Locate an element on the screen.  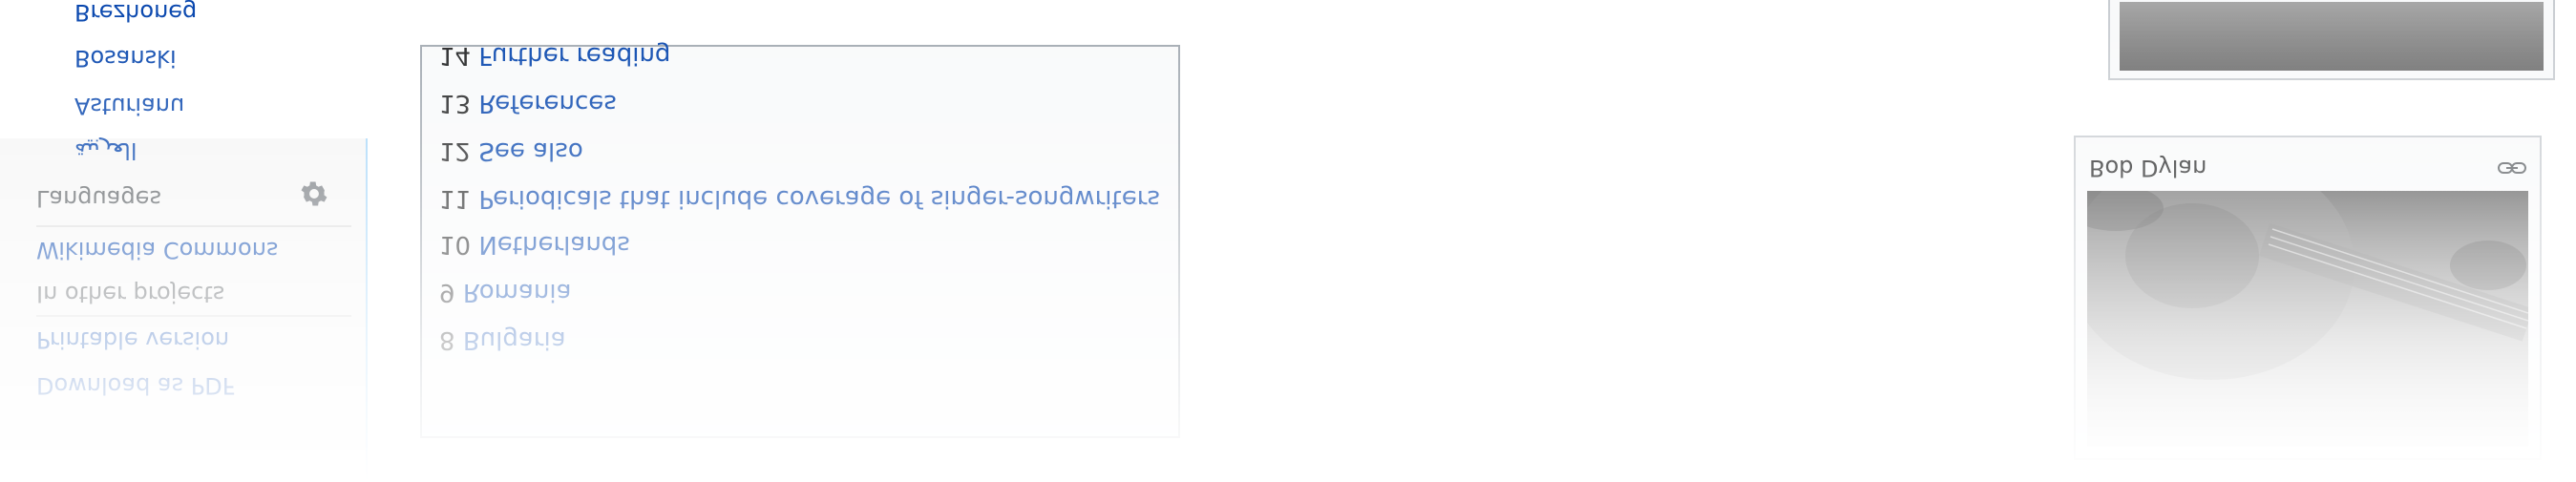
sidebar-heading-languages: Languages is located at coordinates (98, 198).